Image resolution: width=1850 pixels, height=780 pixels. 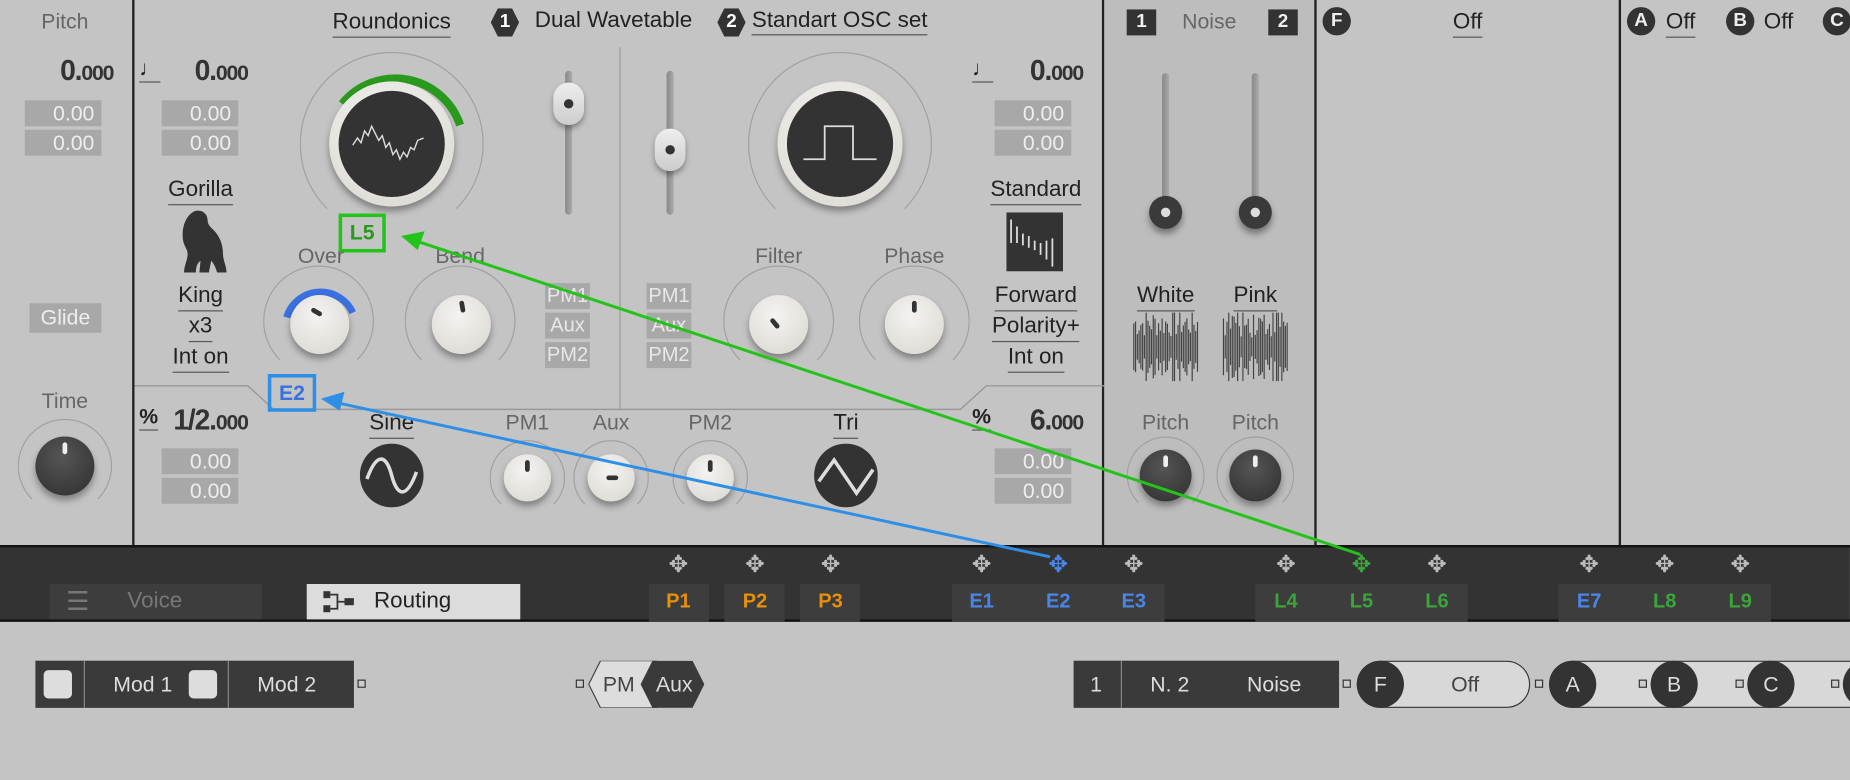 I want to click on fx-route-c: C, so click(x=1771, y=684).